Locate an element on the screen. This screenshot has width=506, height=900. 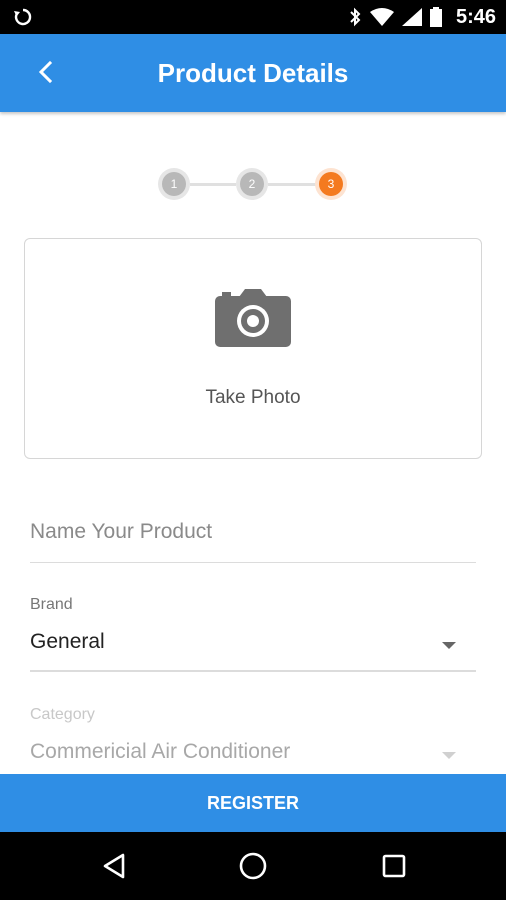
category-select: Commericial Air Conditioner is located at coordinates (253, 757).